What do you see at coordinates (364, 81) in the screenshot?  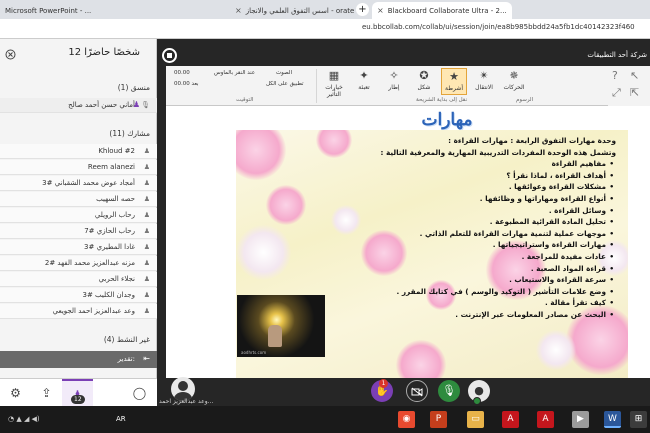 I see `animation-fill-button: ✦ تعبئة` at bounding box center [364, 81].